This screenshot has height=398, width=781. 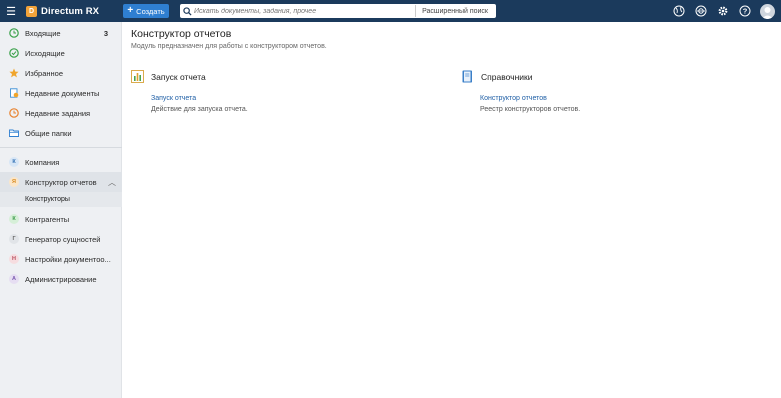 I want to click on inbox-clock-icon, so click(x=14, y=33).